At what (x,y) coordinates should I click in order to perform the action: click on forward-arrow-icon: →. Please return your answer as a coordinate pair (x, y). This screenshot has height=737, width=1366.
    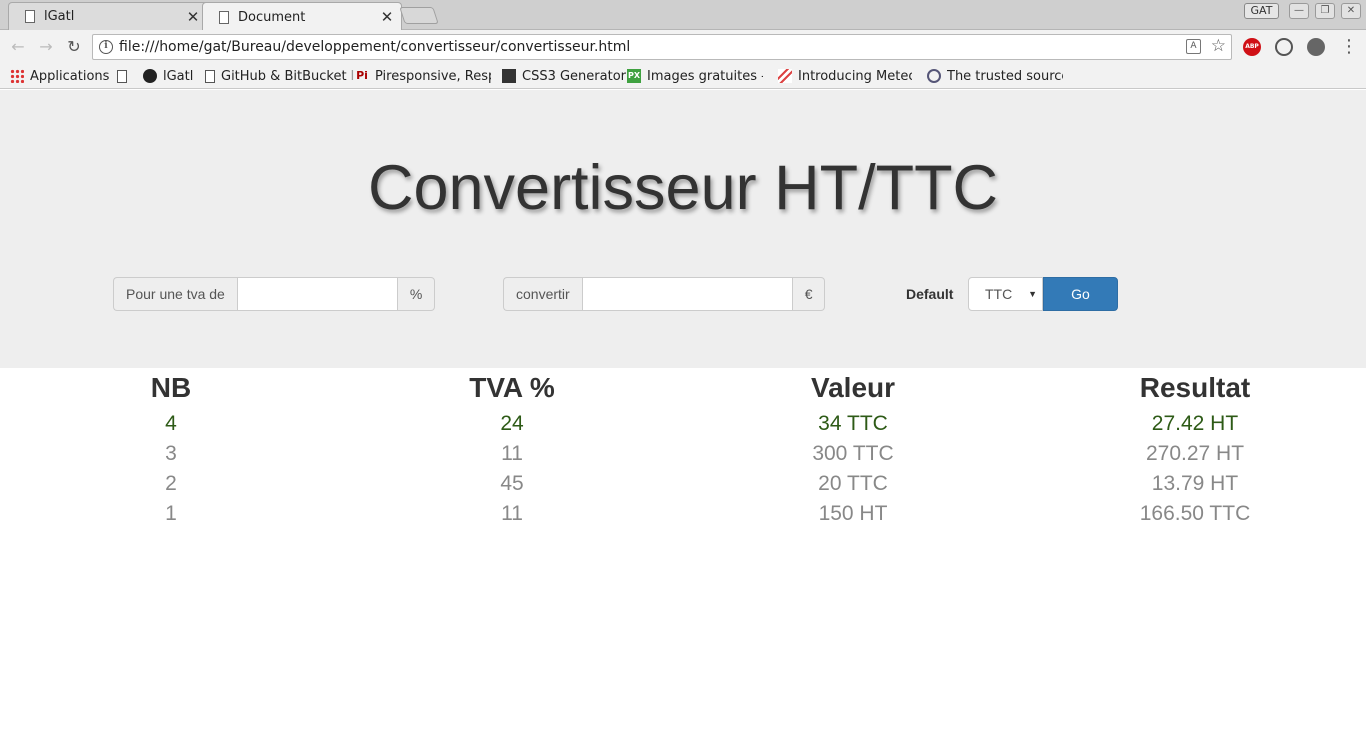
    Looking at the image, I should click on (46, 47).